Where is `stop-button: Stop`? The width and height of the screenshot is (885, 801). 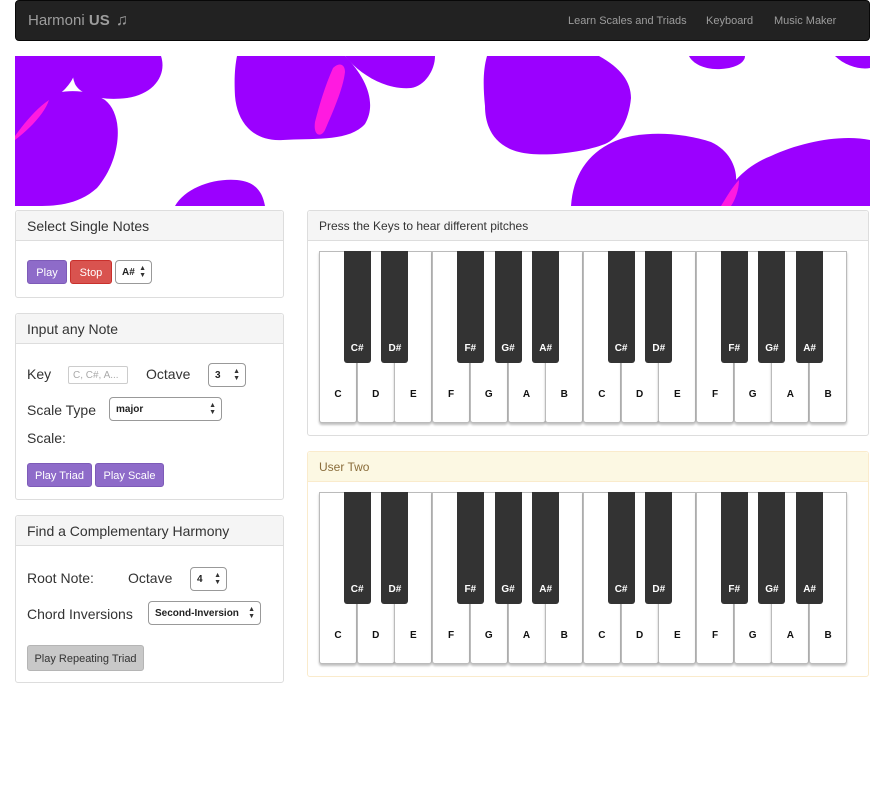 stop-button: Stop is located at coordinates (91, 272).